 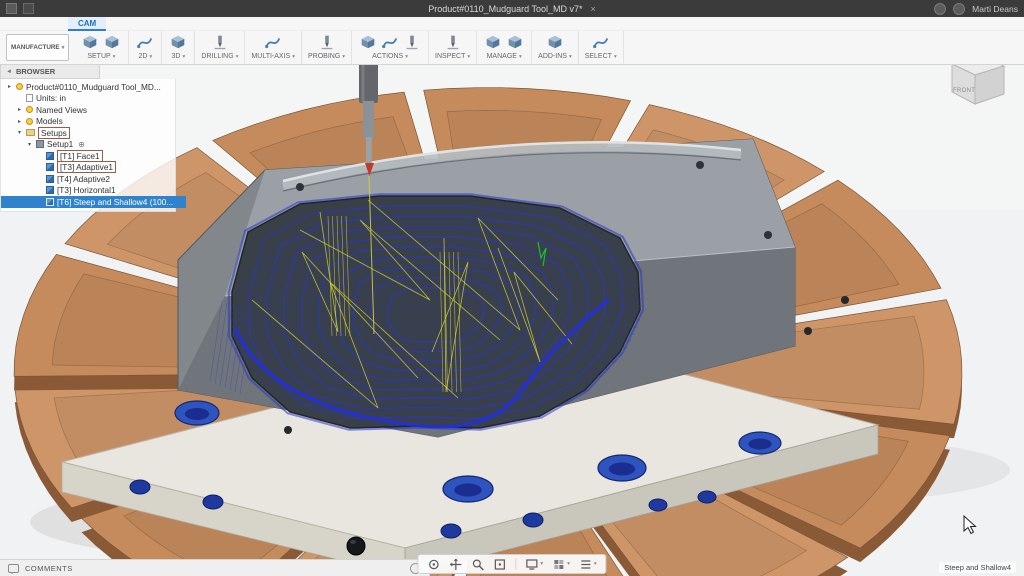 What do you see at coordinates (493, 42) in the screenshot?
I see `tool-library-icon` at bounding box center [493, 42].